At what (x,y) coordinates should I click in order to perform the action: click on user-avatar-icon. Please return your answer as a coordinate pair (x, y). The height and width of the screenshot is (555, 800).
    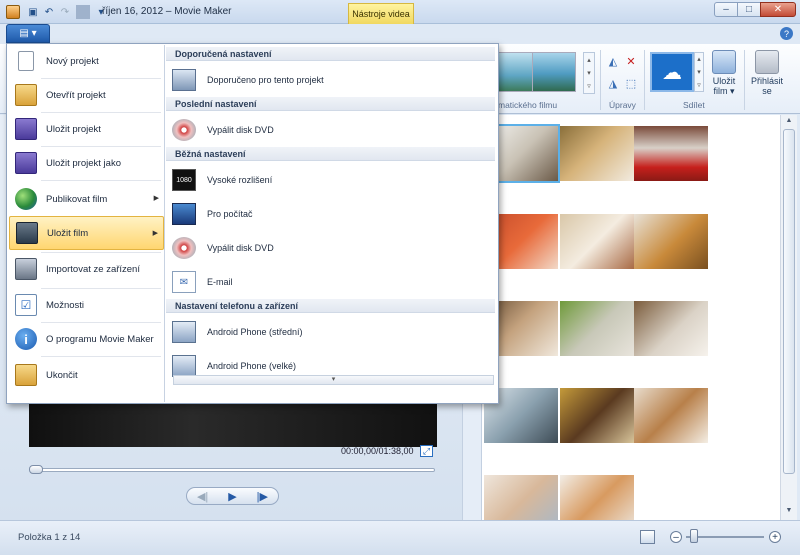
    Looking at the image, I should click on (767, 62).